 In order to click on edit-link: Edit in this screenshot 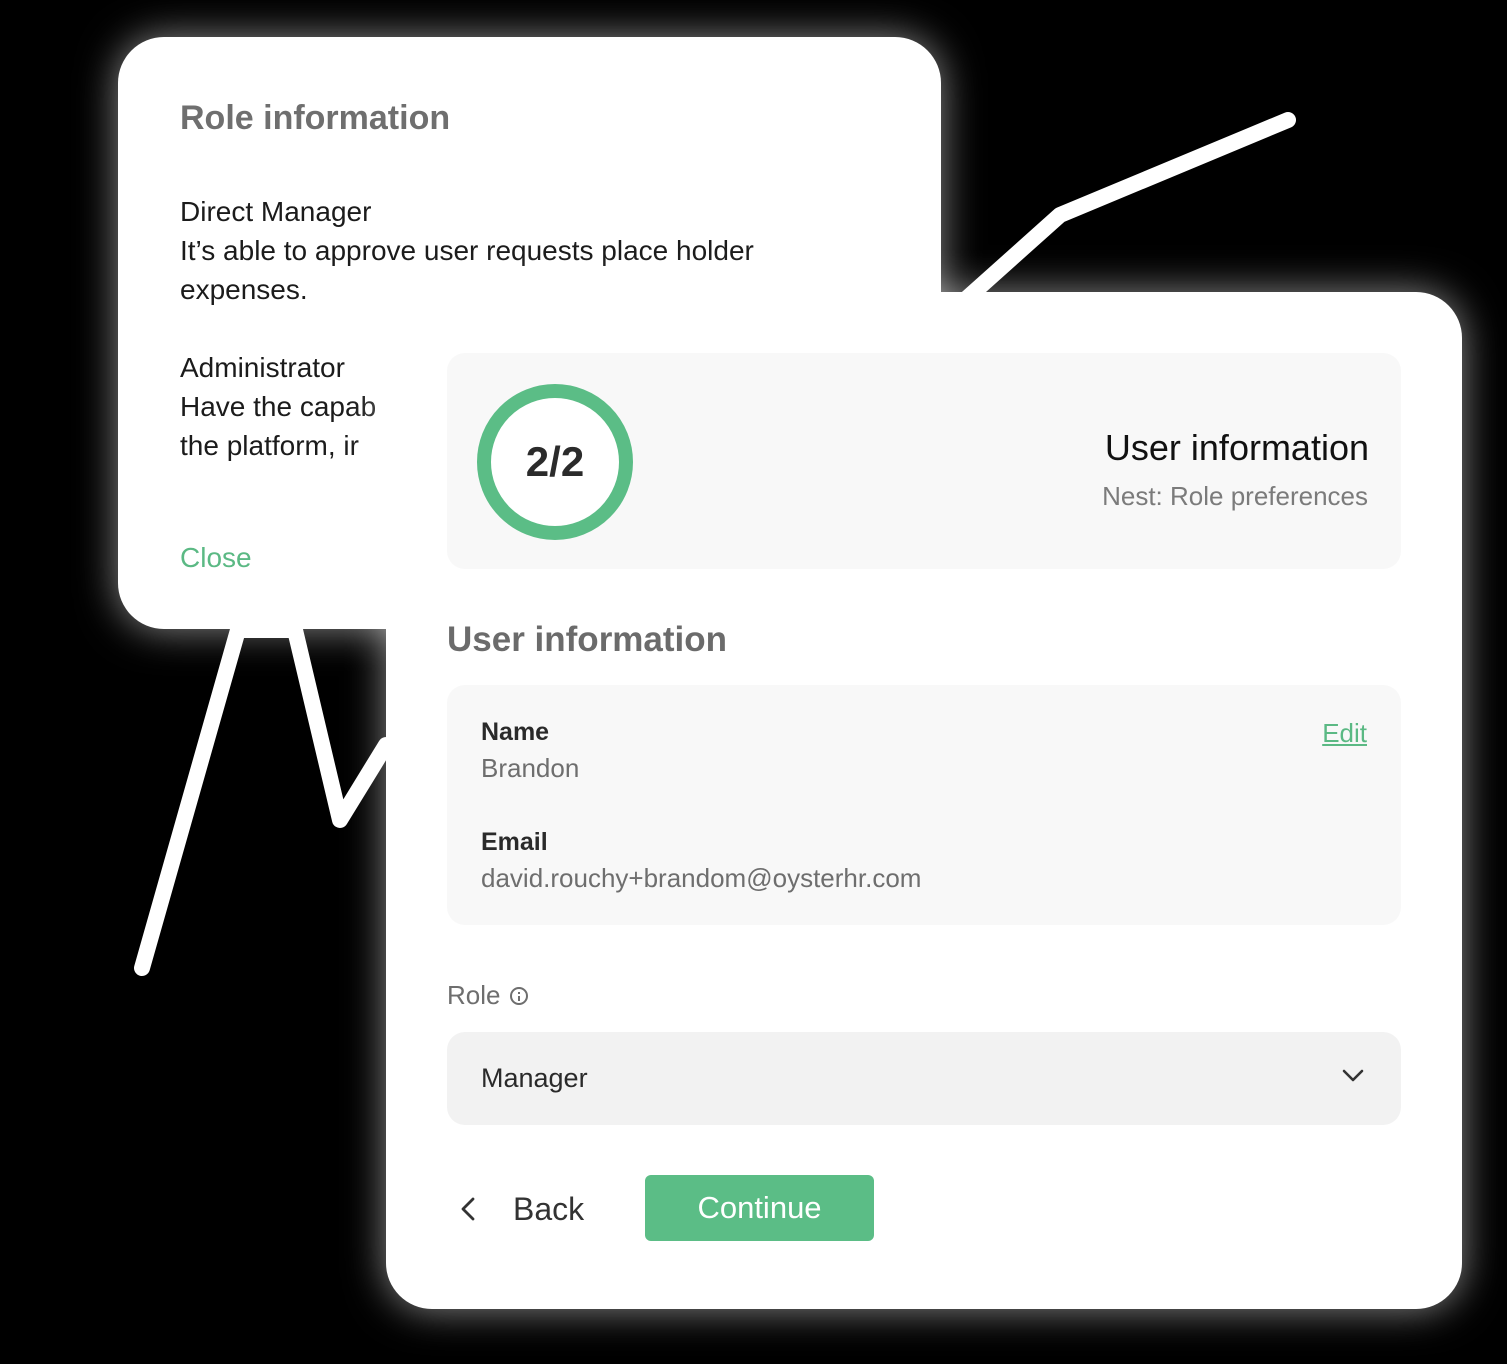, I will do `click(1344, 733)`.